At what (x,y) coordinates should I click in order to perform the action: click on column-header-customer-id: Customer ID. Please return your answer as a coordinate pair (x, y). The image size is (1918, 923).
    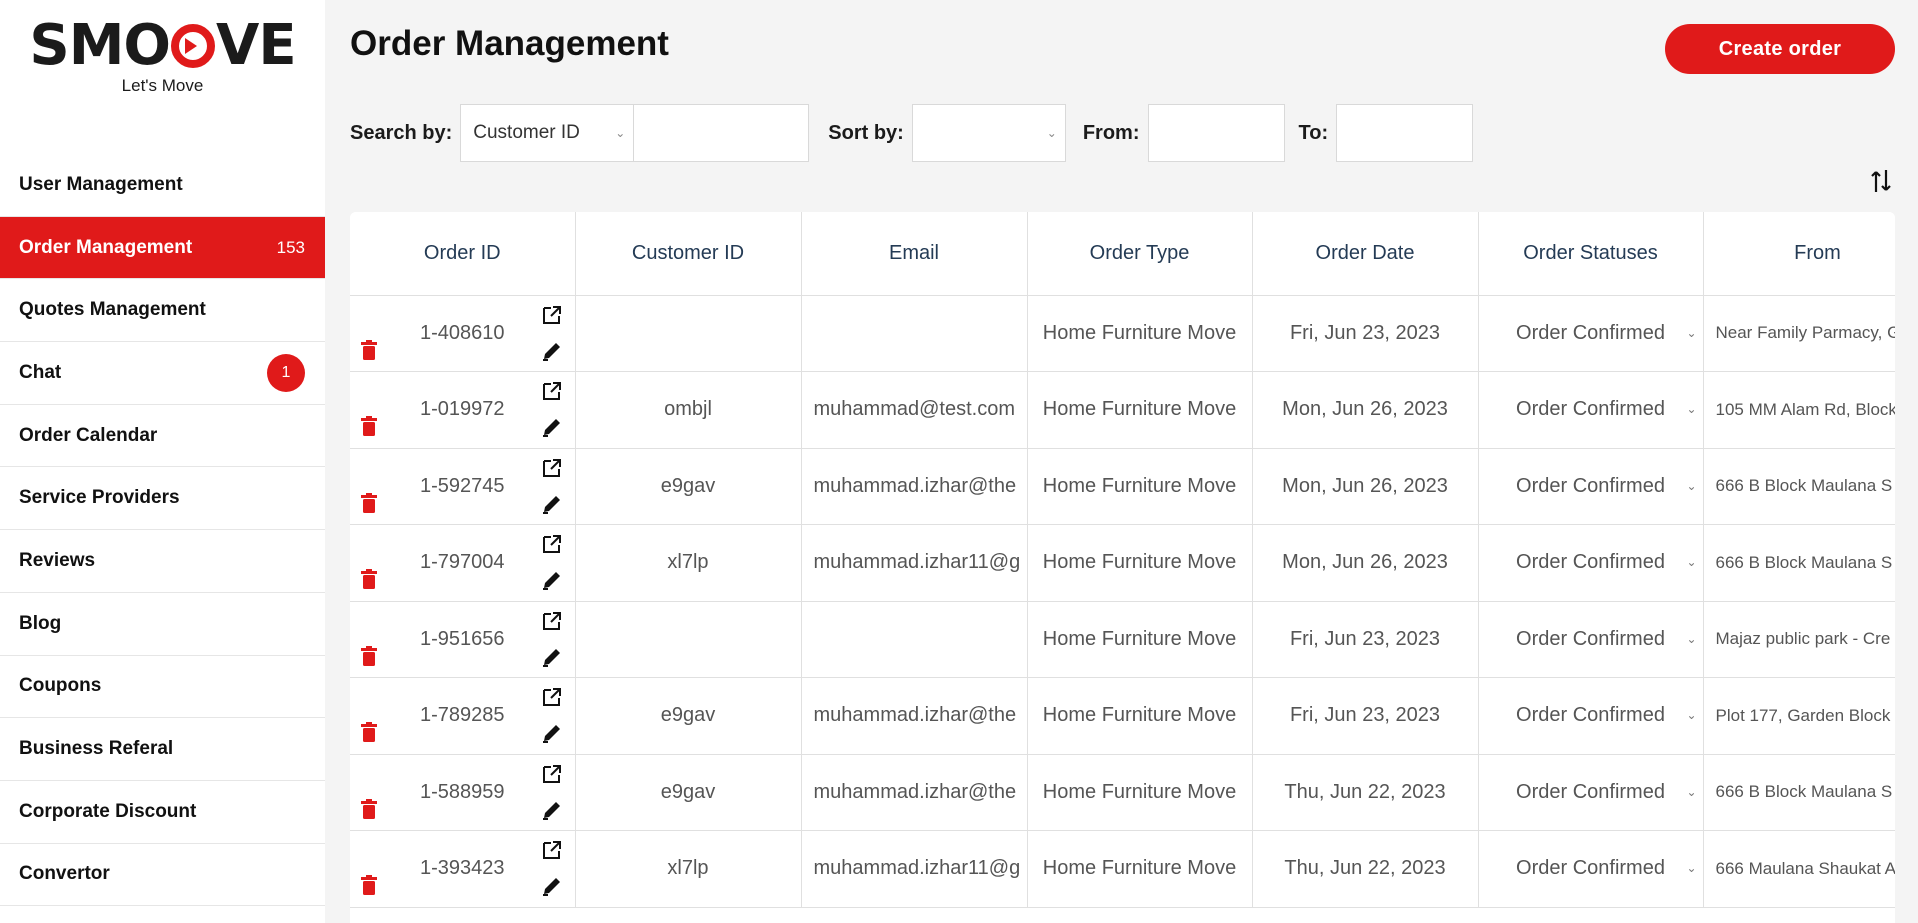
    Looking at the image, I should click on (688, 254).